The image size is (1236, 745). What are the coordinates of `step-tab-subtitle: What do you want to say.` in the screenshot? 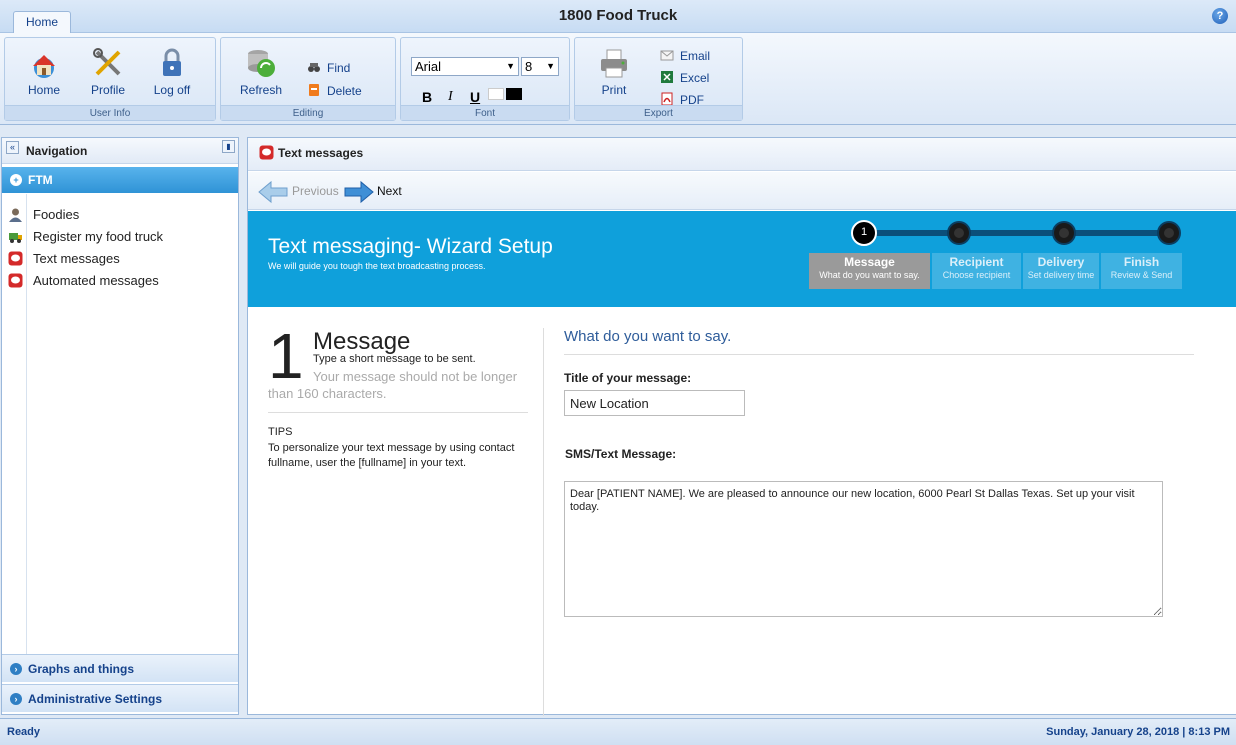 It's located at (869, 275).